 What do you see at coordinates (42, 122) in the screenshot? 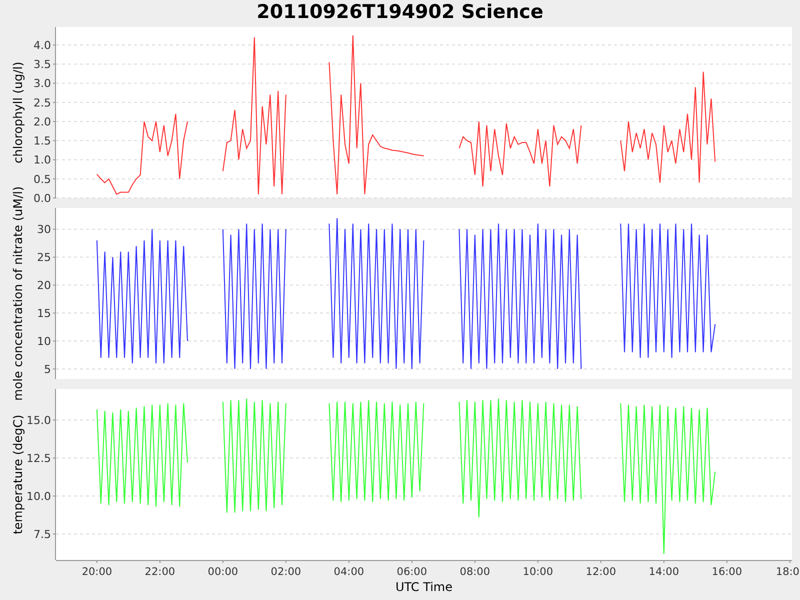
I see `tick-label: 2.0` at bounding box center [42, 122].